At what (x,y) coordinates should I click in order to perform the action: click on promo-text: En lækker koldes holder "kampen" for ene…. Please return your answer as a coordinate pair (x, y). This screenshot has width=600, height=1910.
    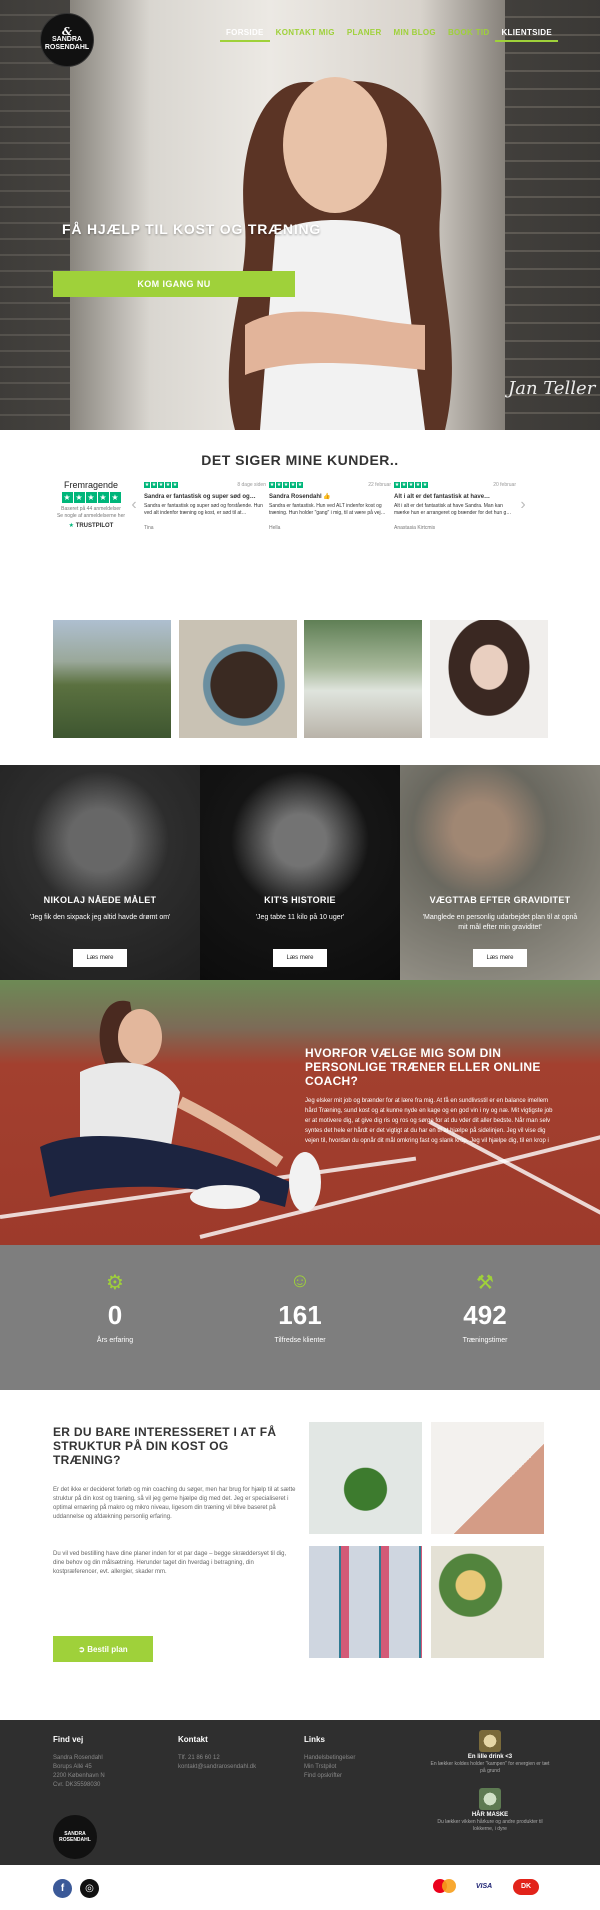
    Looking at the image, I should click on (490, 1767).